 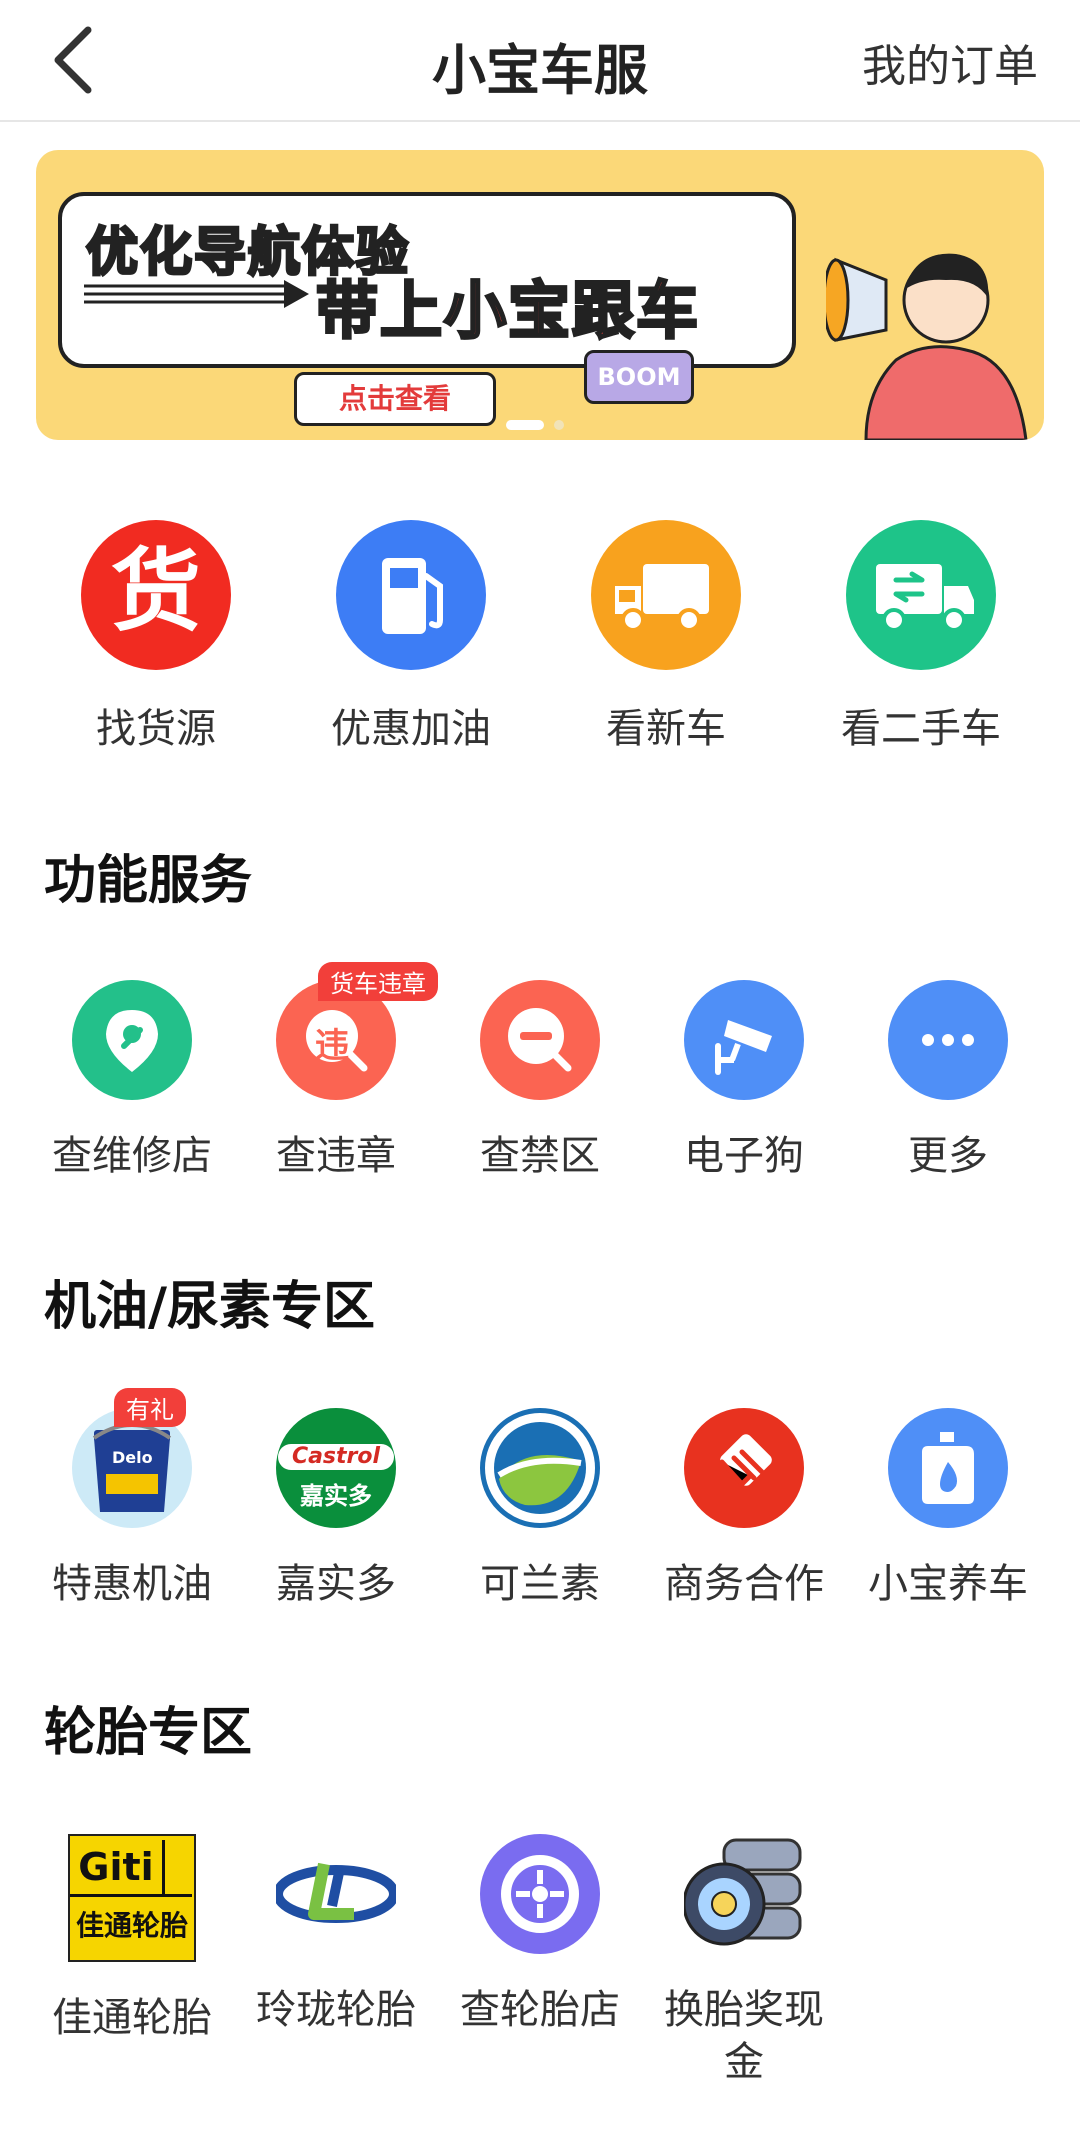 I want to click on shortcut-find-cargo: 货 找货源, so click(x=156, y=637).